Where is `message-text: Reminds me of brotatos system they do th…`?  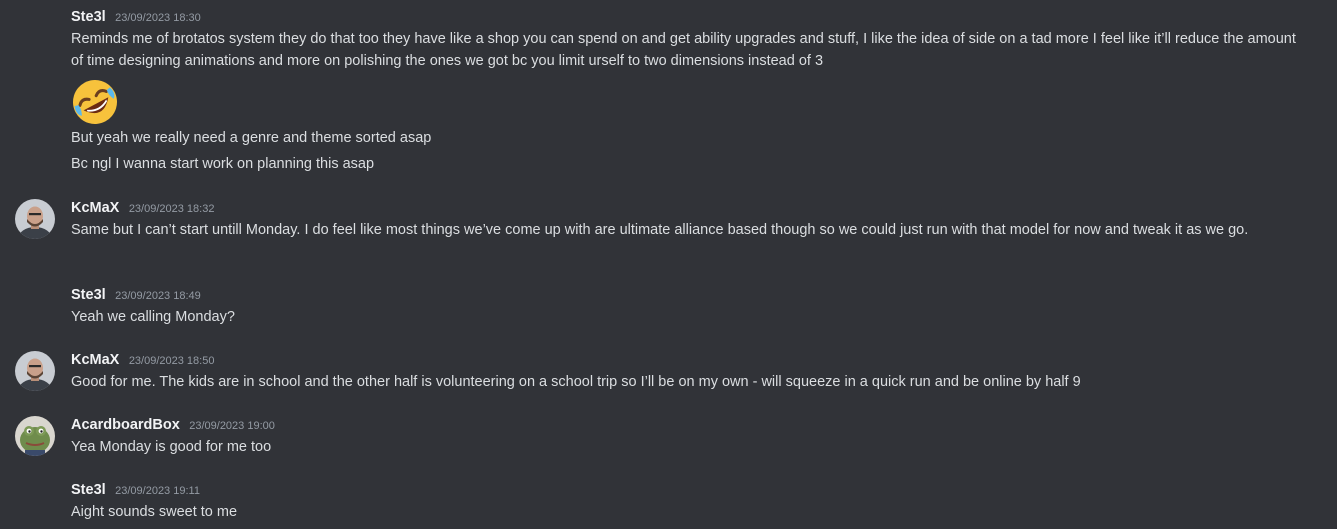
message-text: Reminds me of brotatos system they do th… is located at coordinates (683, 50).